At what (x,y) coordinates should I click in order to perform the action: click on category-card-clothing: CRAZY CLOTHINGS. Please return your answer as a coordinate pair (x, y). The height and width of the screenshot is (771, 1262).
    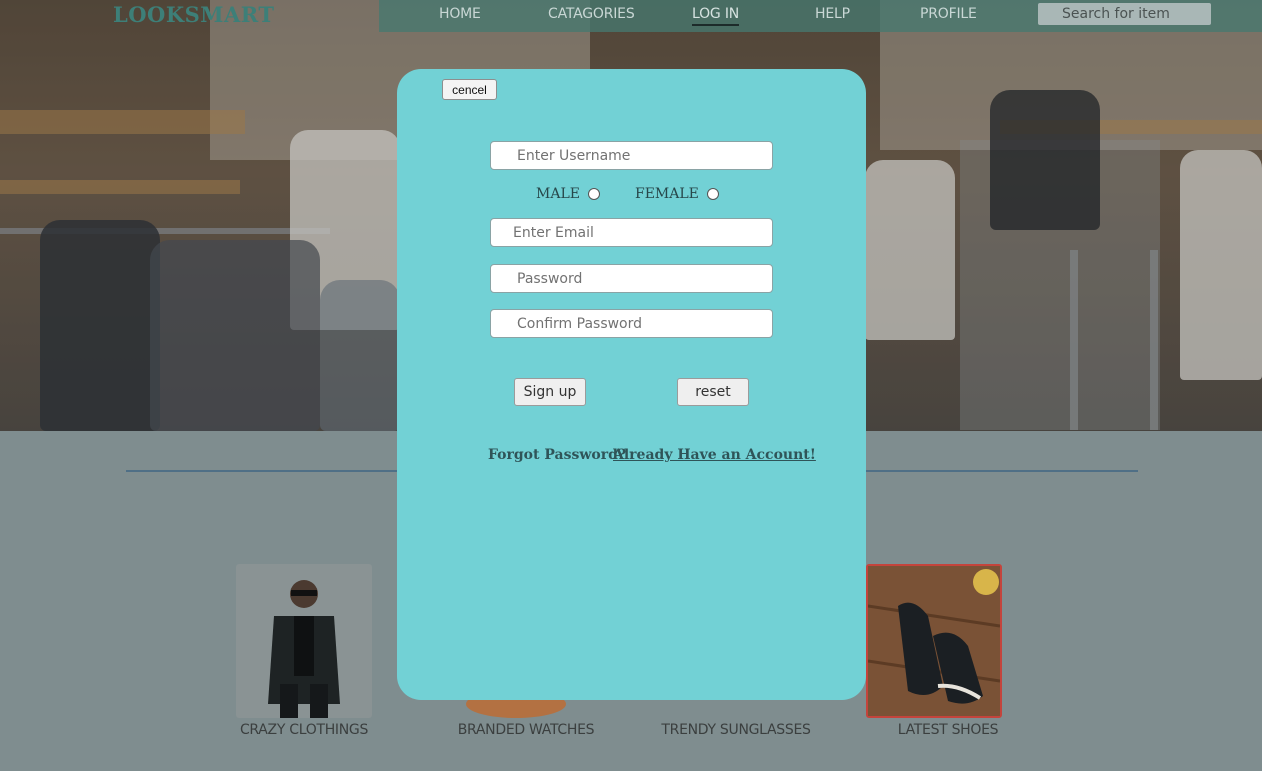
    Looking at the image, I should click on (304, 651).